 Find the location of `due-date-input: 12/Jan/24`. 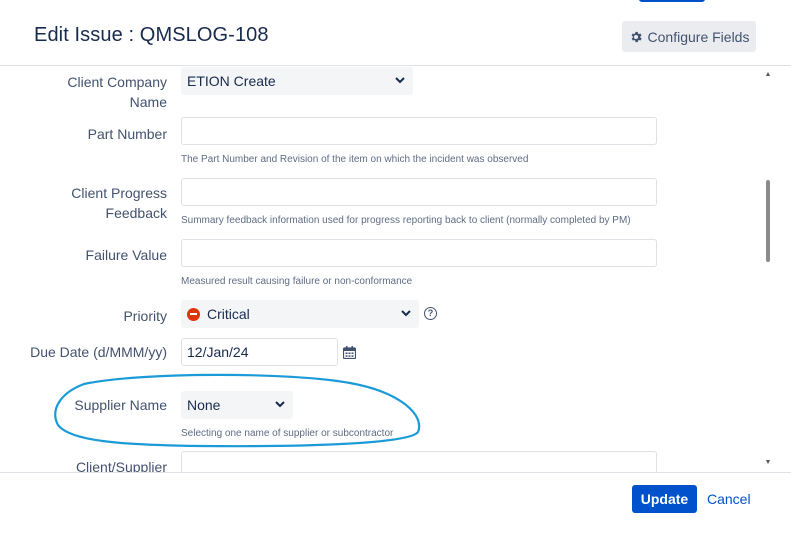

due-date-input: 12/Jan/24 is located at coordinates (259, 352).